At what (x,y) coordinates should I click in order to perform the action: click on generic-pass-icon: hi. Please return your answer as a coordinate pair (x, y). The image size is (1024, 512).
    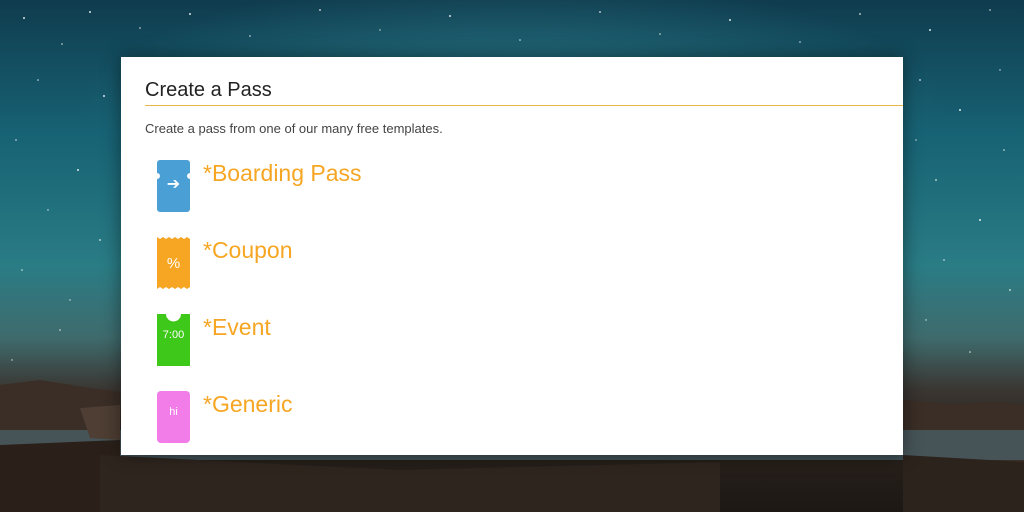
    Looking at the image, I should click on (173, 417).